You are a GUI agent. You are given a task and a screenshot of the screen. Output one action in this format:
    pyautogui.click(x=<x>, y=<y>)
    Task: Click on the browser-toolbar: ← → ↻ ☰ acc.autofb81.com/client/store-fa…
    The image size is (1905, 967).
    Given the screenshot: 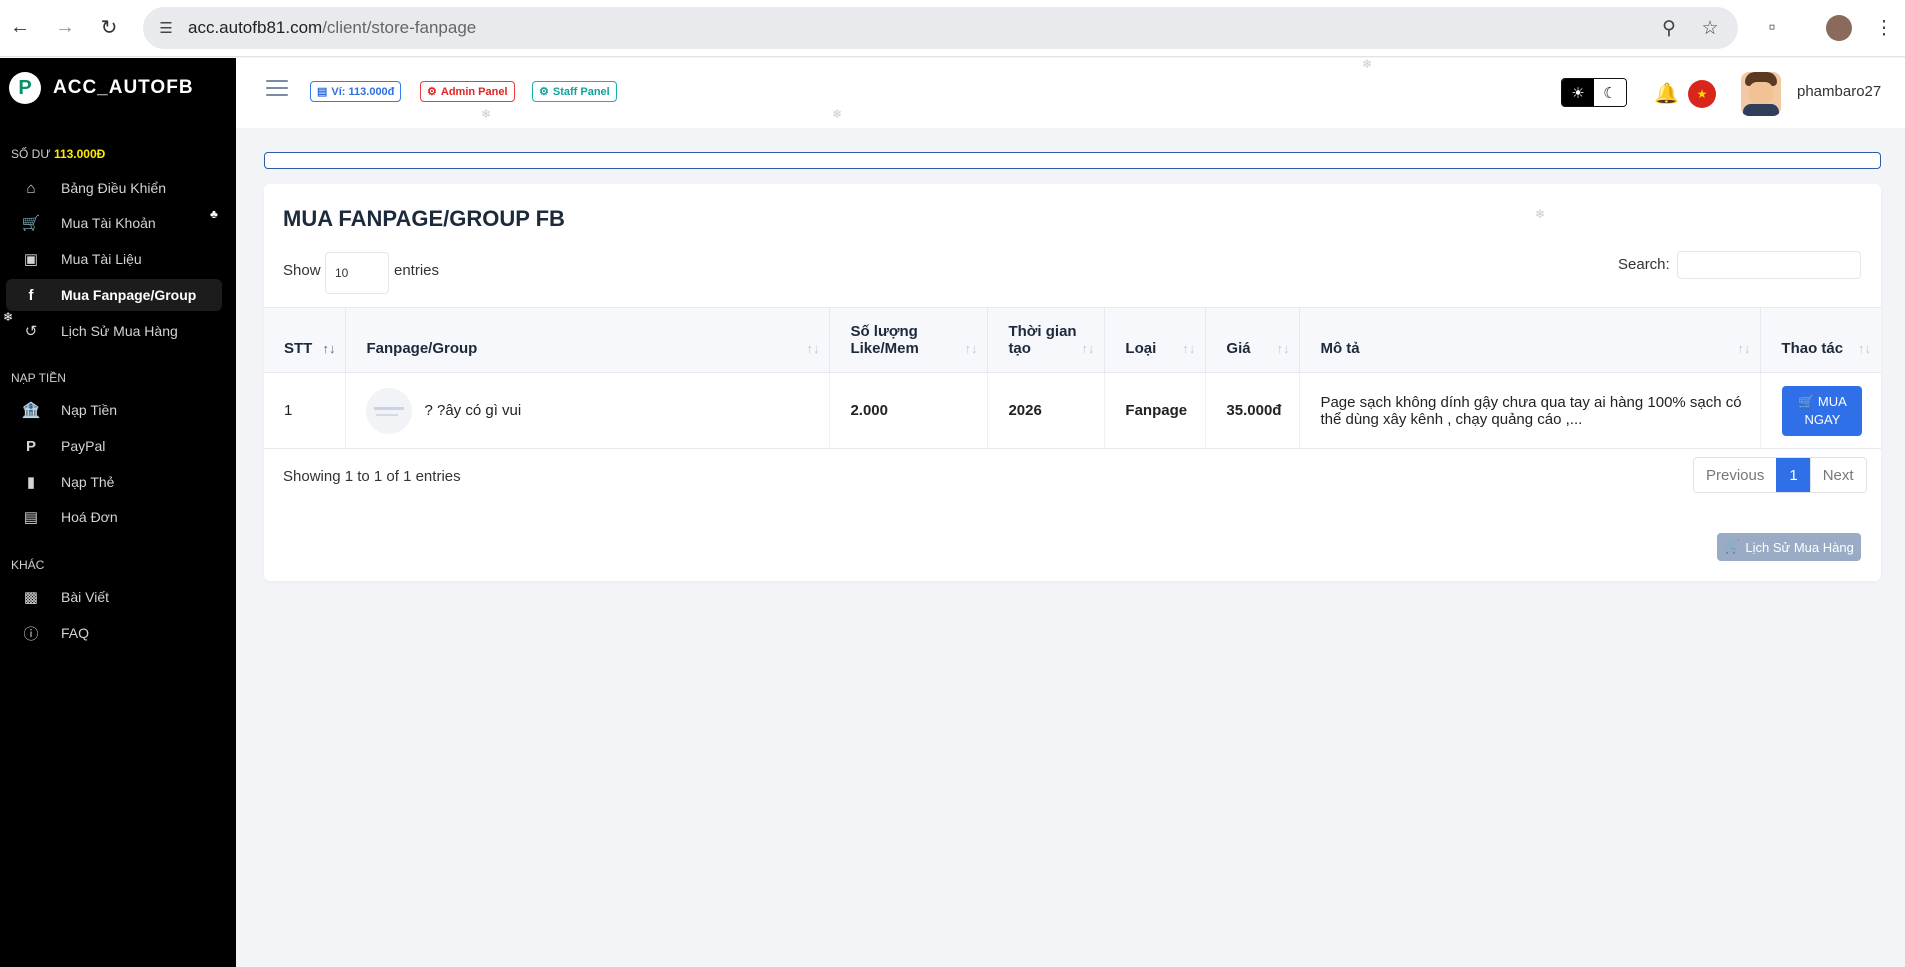 What is the action you would take?
    pyautogui.click(x=952, y=28)
    